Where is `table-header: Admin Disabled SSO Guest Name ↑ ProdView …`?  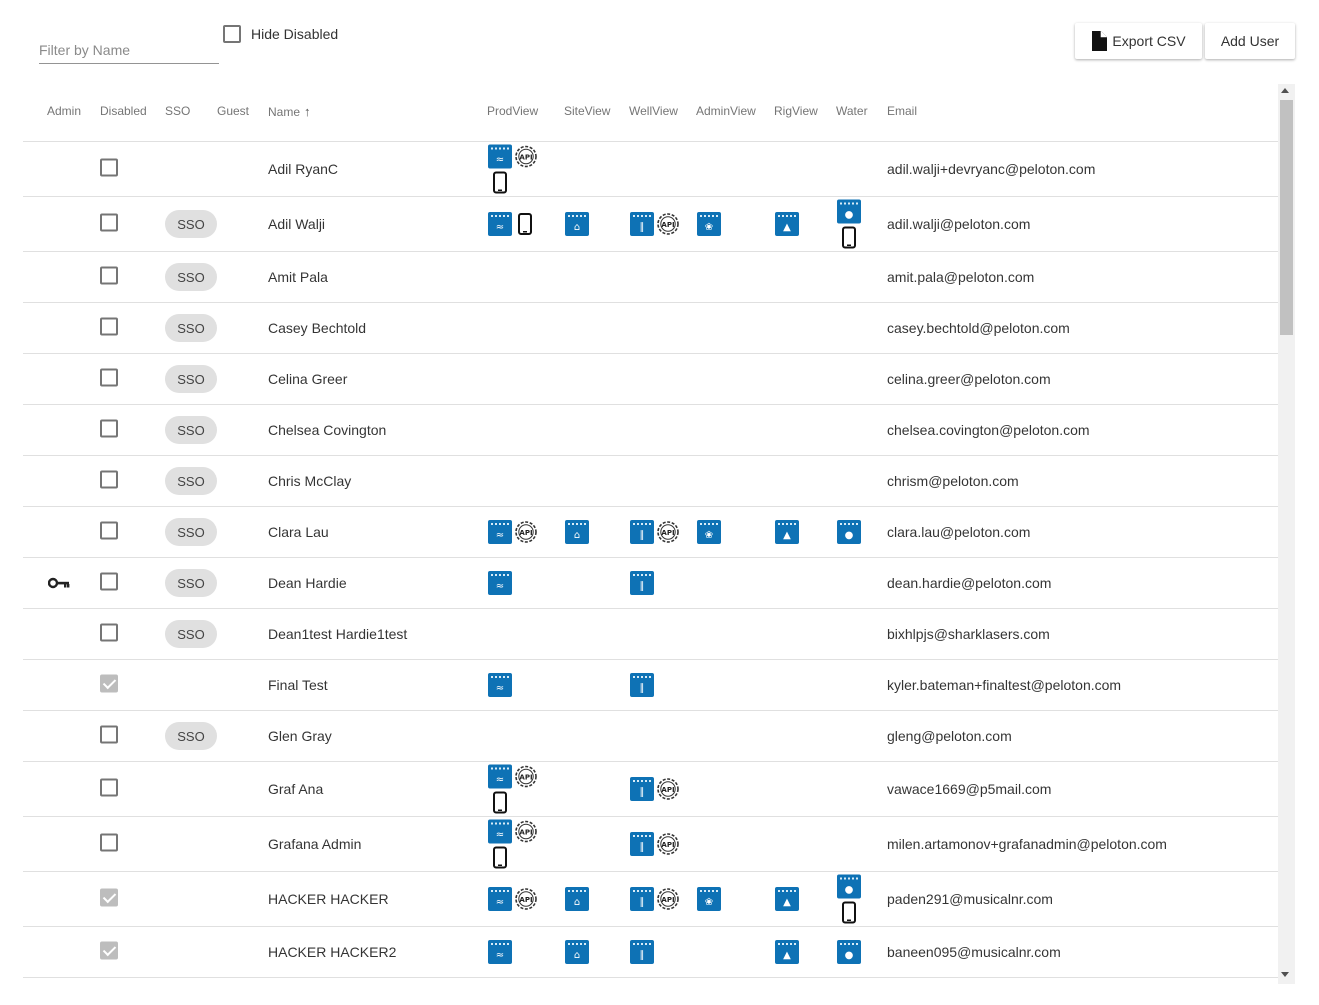
table-header: Admin Disabled SSO Guest Name ↑ ProdView … is located at coordinates (650, 113).